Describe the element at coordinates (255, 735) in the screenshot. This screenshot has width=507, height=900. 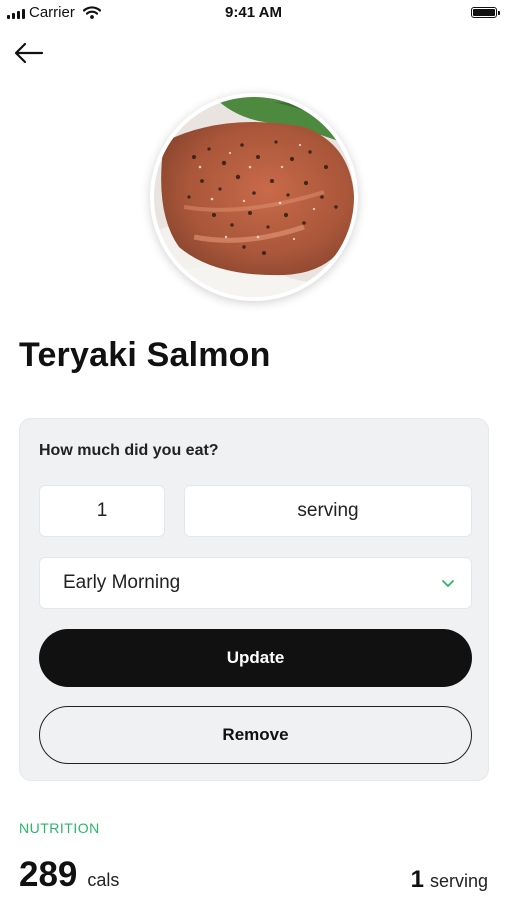
I see `remove-button: Remove` at that location.